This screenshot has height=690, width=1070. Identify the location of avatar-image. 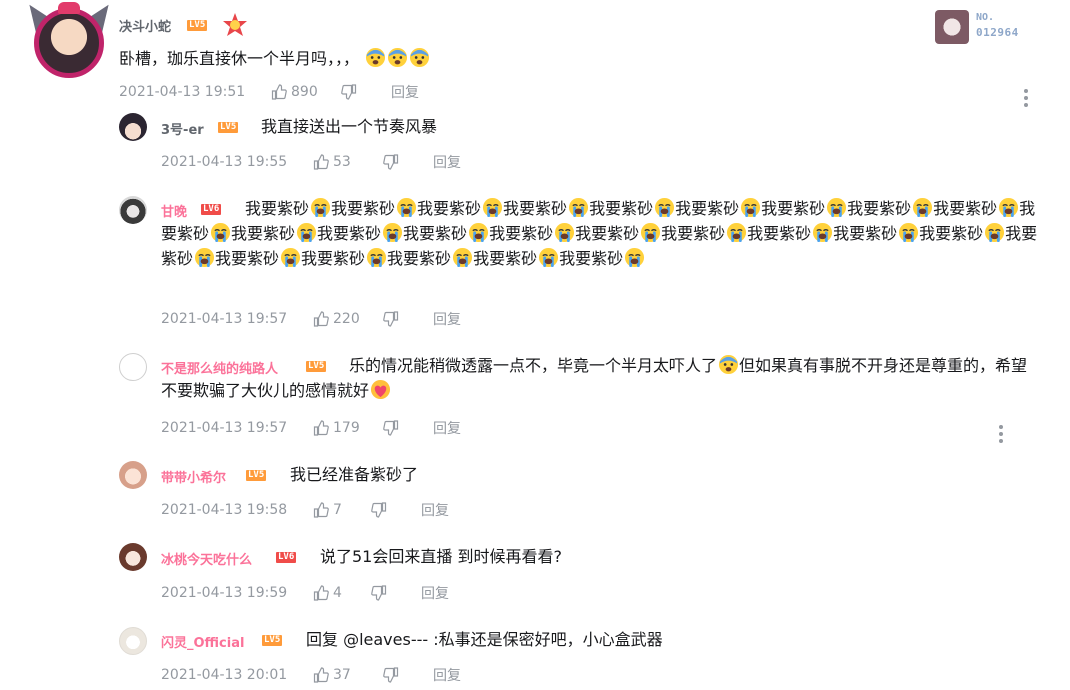
(69, 43).